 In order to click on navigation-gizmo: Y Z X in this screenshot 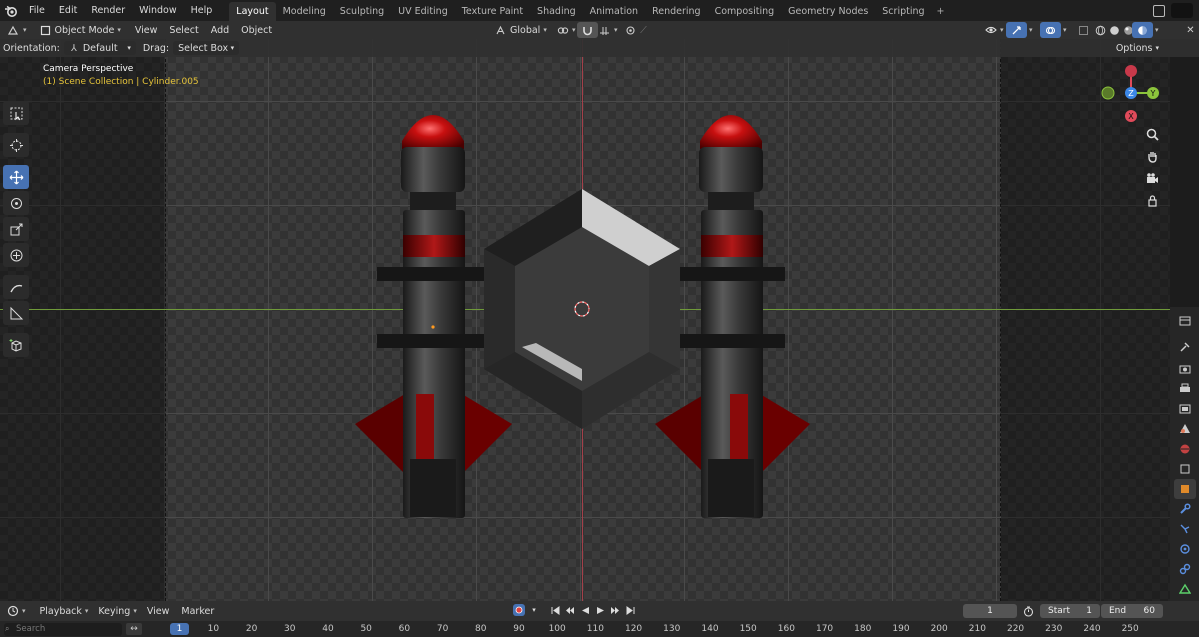, I will do `click(1131, 93)`.